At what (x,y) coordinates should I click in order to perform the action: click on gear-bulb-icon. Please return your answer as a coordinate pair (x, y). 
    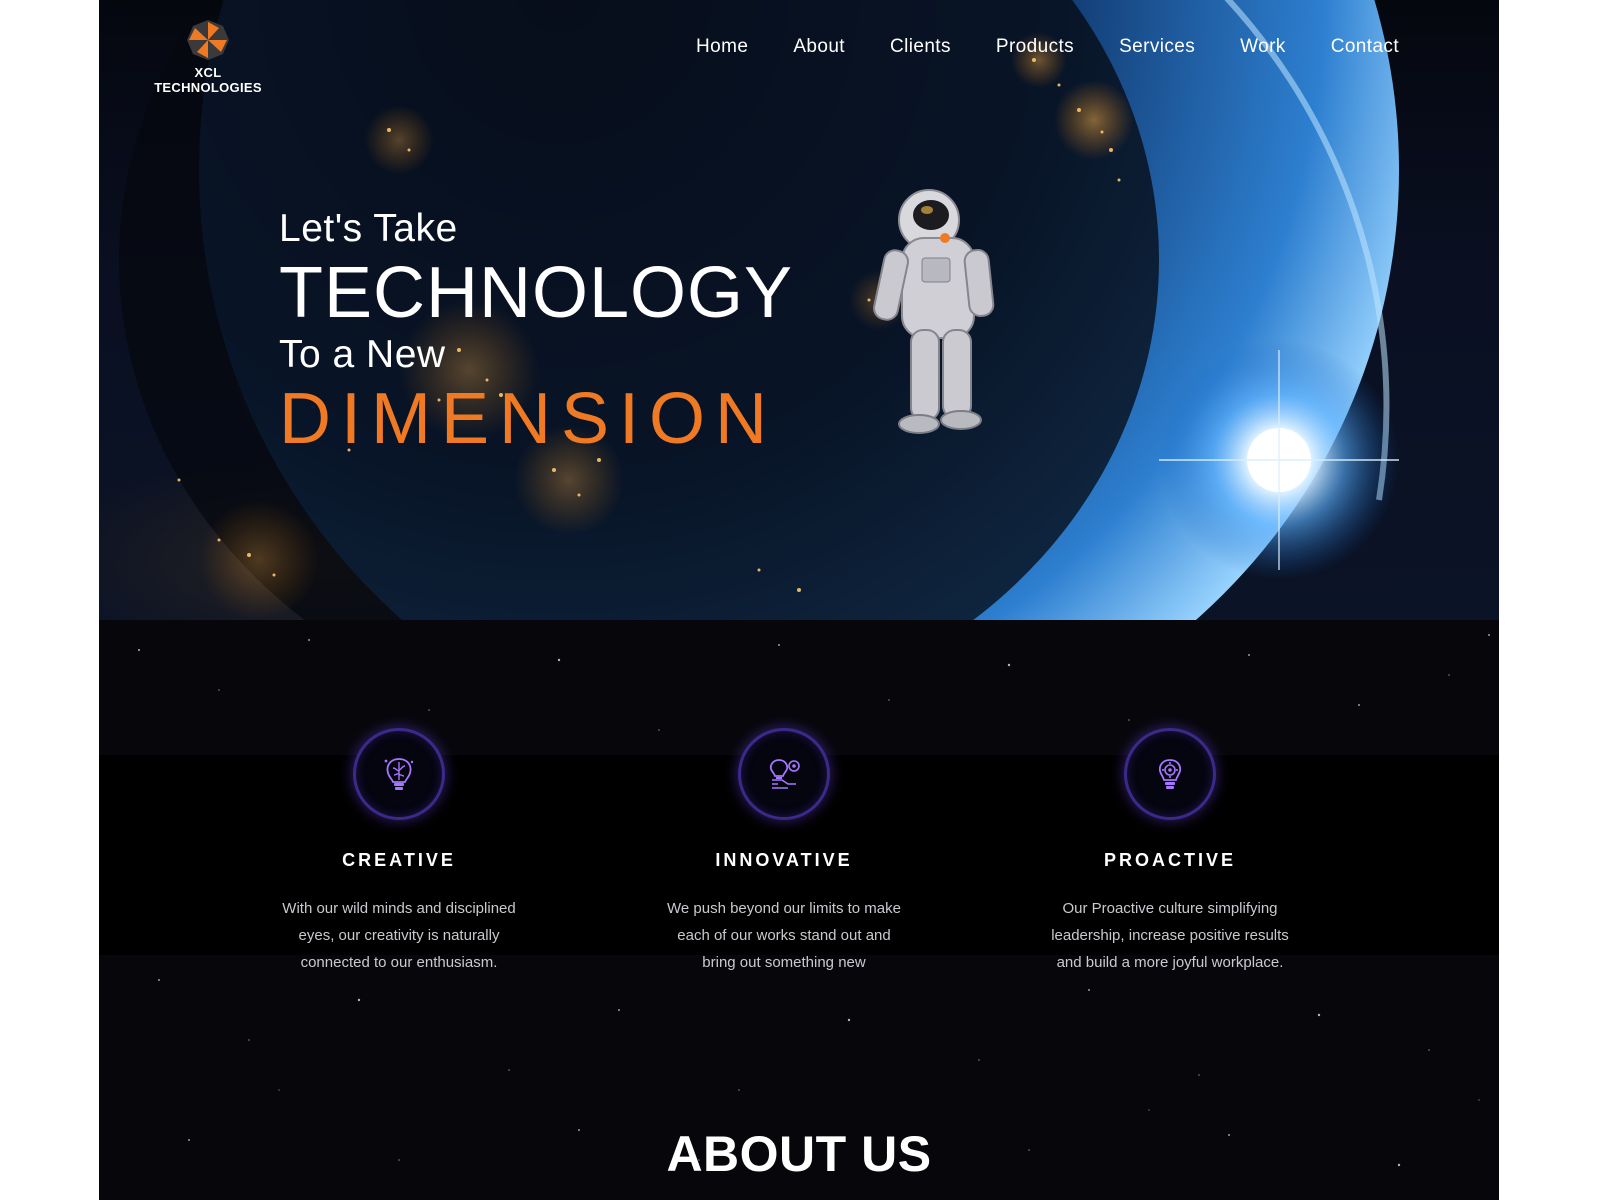
    Looking at the image, I should click on (1170, 774).